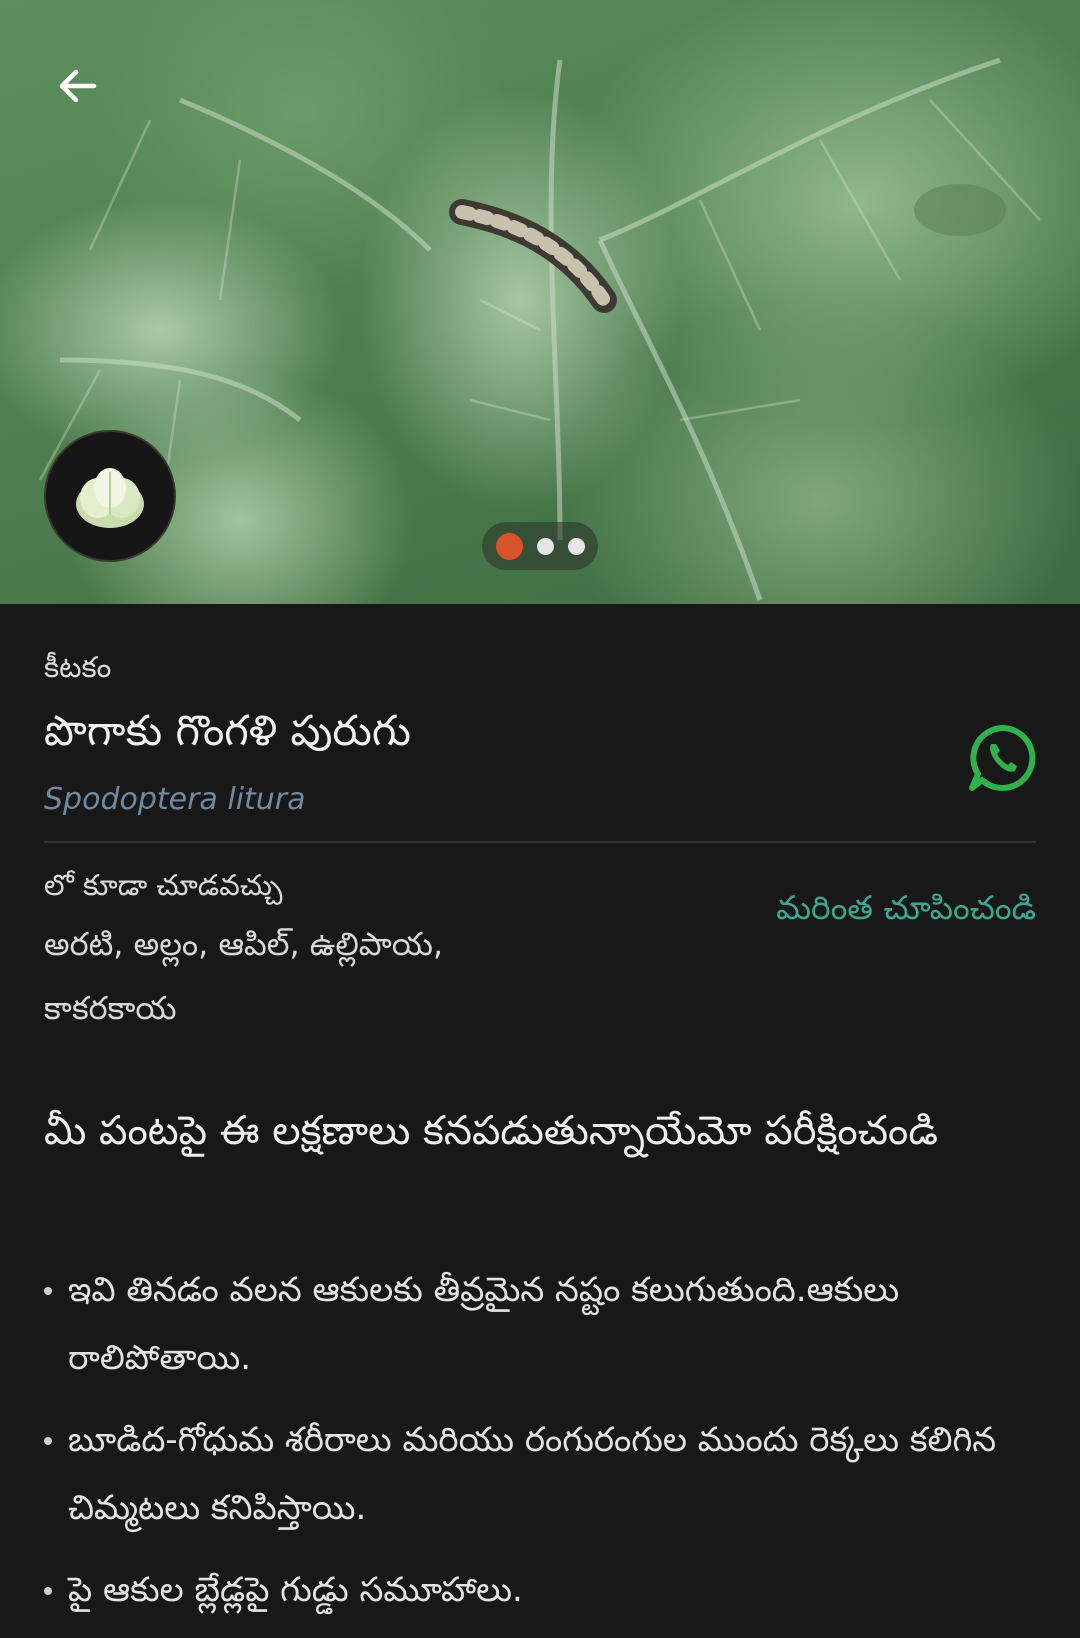 This screenshot has height=1638, width=1080. Describe the element at coordinates (539, 1590) in the screenshot. I see `symptom-item: పై ఆకుల బ్లేడ్లపై గుడ్డు సమూహాలు.` at that location.